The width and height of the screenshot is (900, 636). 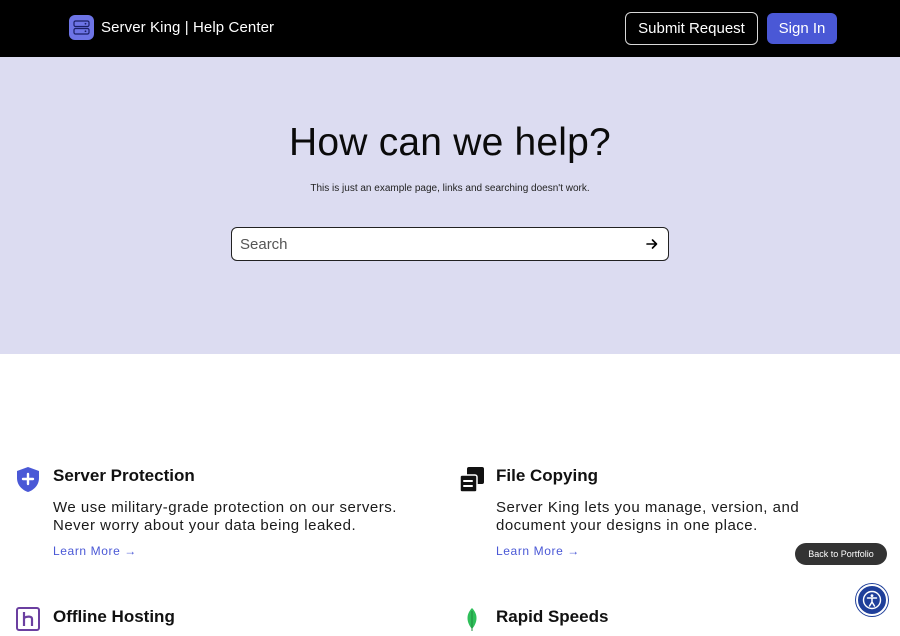 What do you see at coordinates (114, 616) in the screenshot?
I see `feature-title: Offline Hosting` at bounding box center [114, 616].